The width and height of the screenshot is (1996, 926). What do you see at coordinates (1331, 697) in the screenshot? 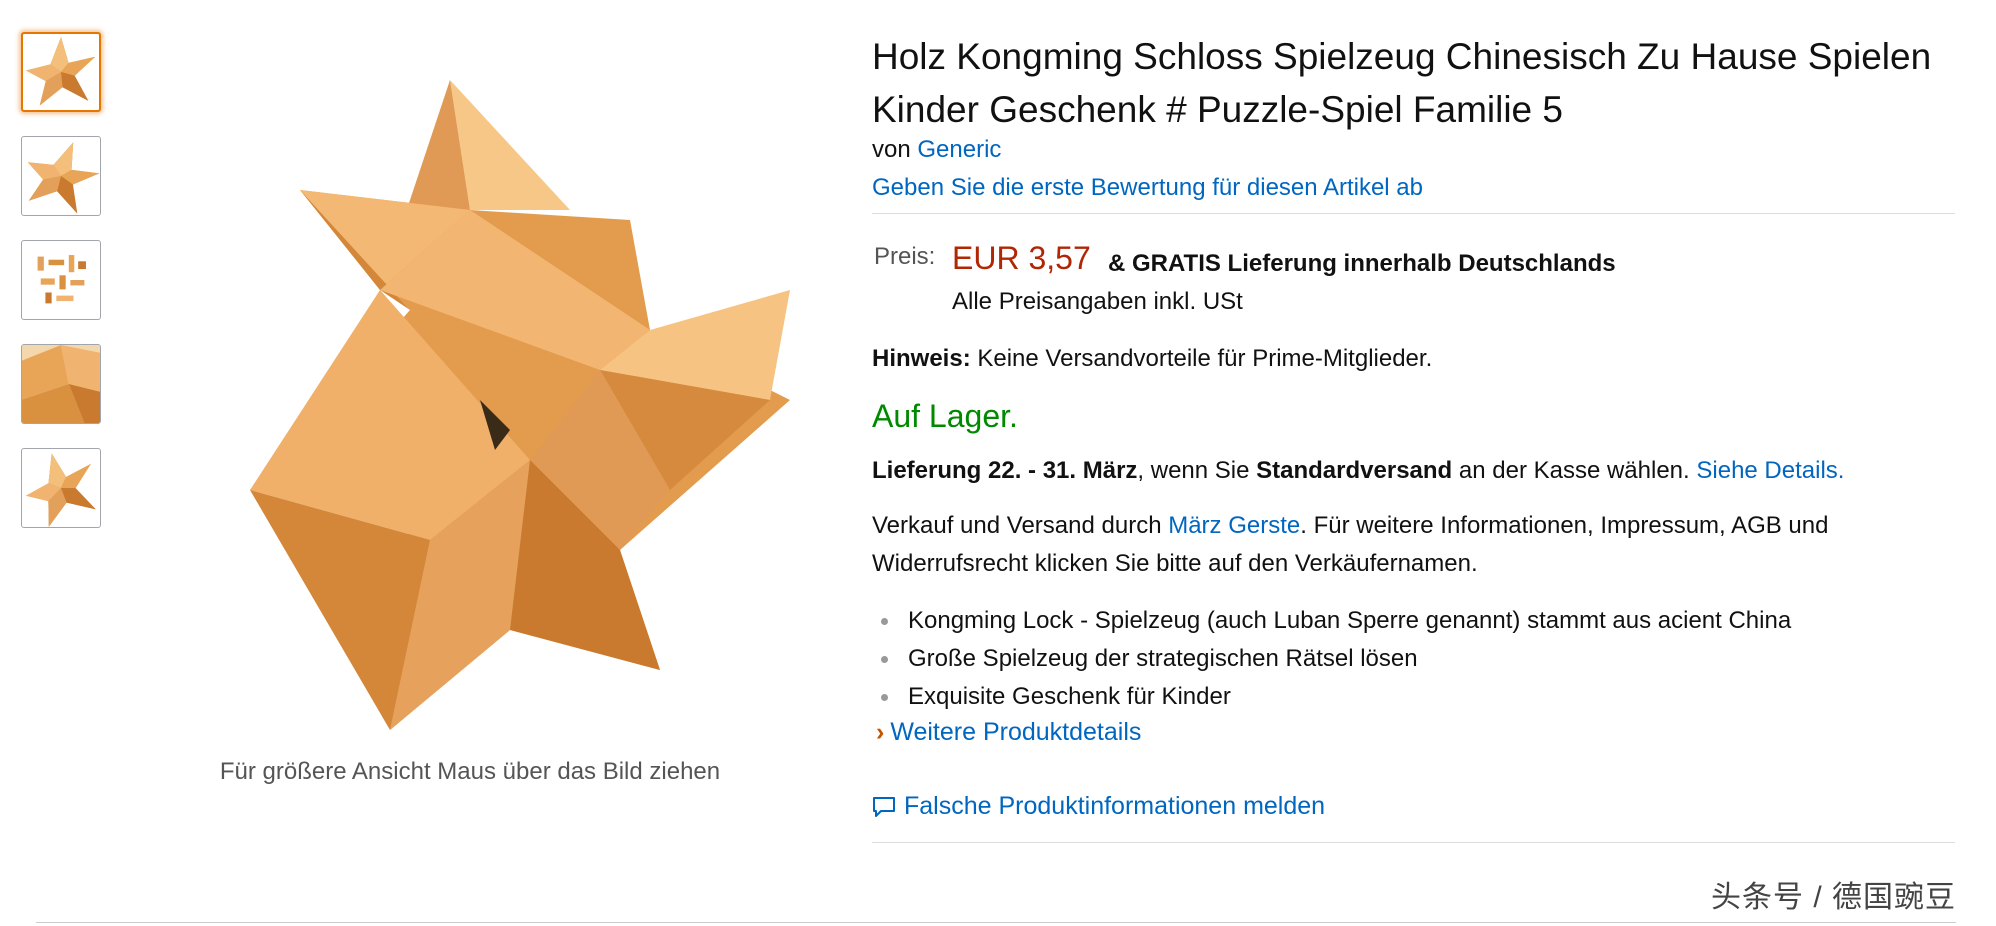
I see `feature-bullet: Exquisite Geschenk für Kinder` at bounding box center [1331, 697].